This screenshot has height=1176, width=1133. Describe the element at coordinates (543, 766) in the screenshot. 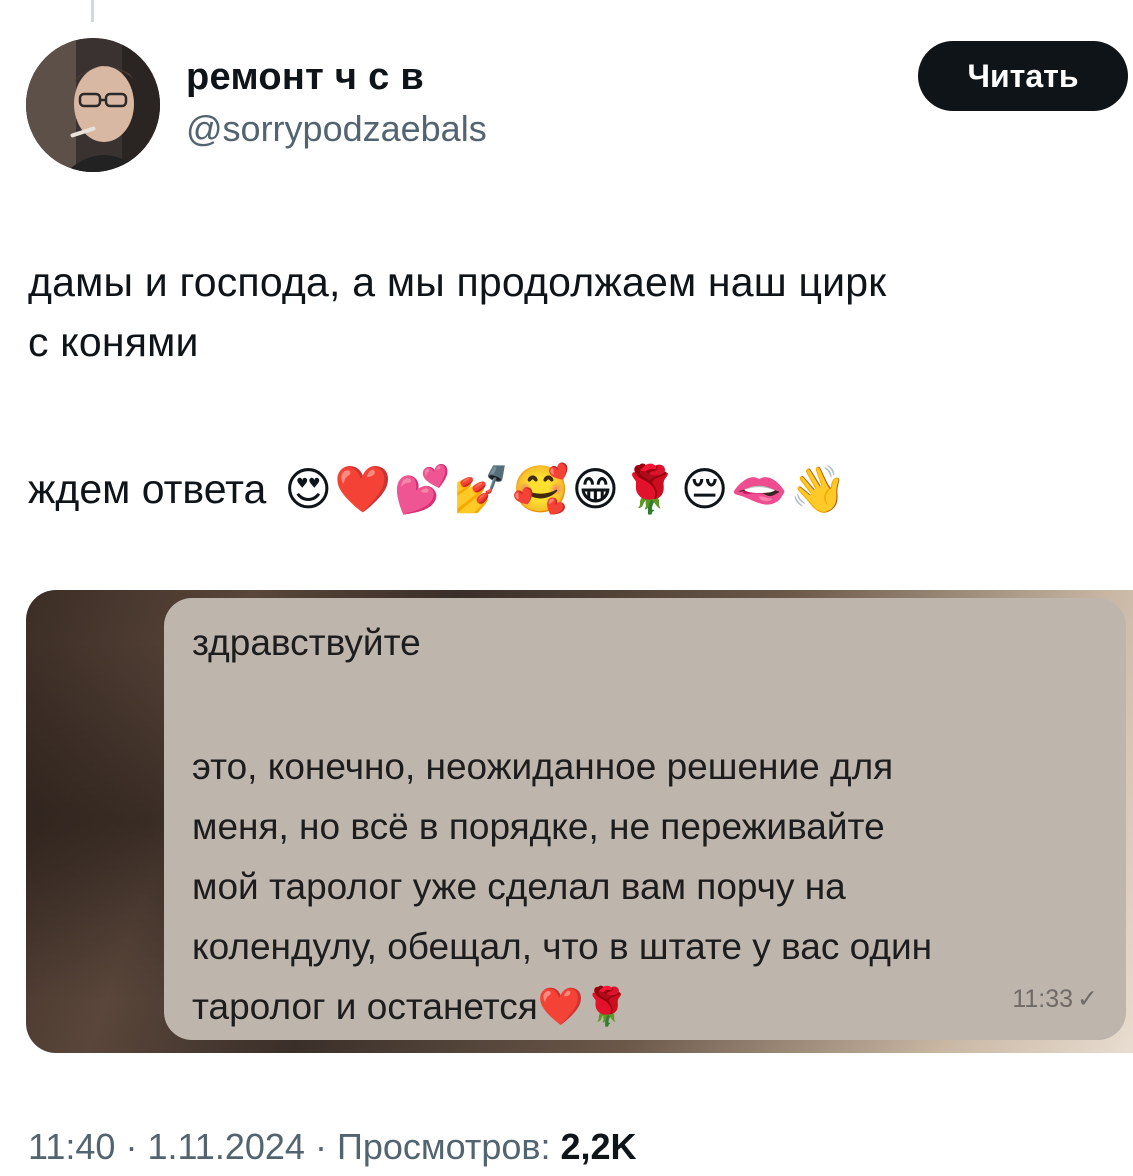

I see `message-line: это, конечно, неожиданное решение для` at that location.